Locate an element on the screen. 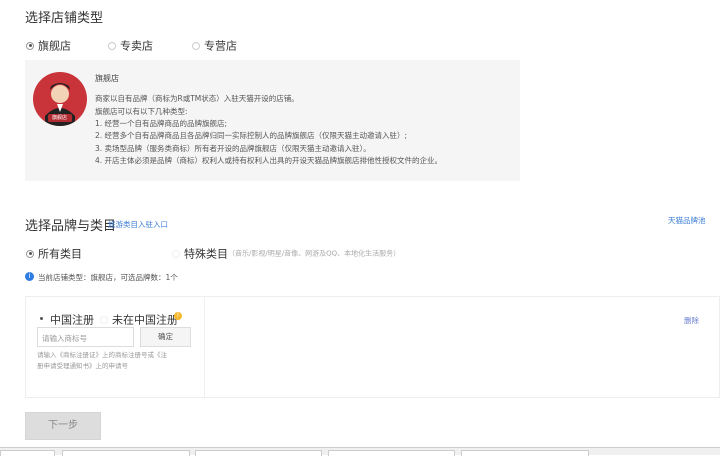 The image size is (720, 456). bottom-tab-strip is located at coordinates (360, 451).